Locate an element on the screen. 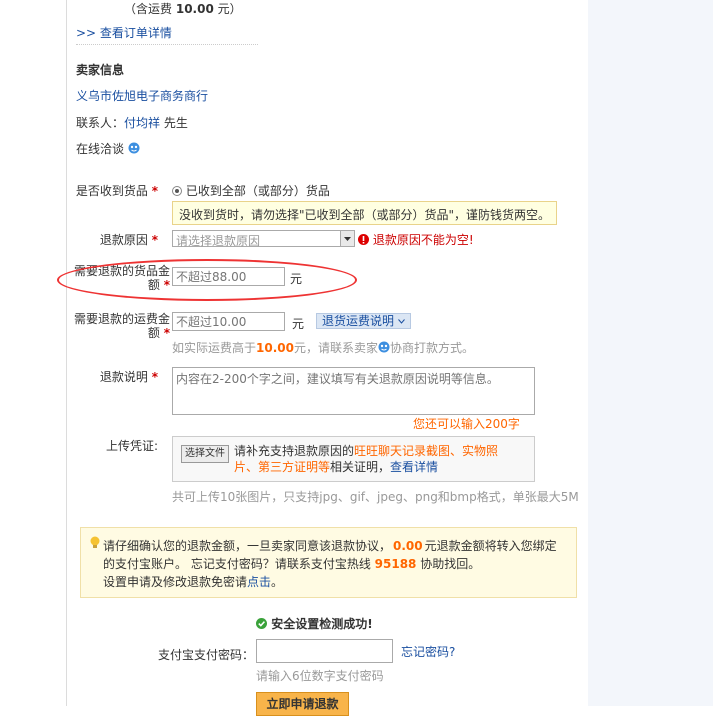  alipay-password-label: 支付宝支付密码： is located at coordinates (206, 655).